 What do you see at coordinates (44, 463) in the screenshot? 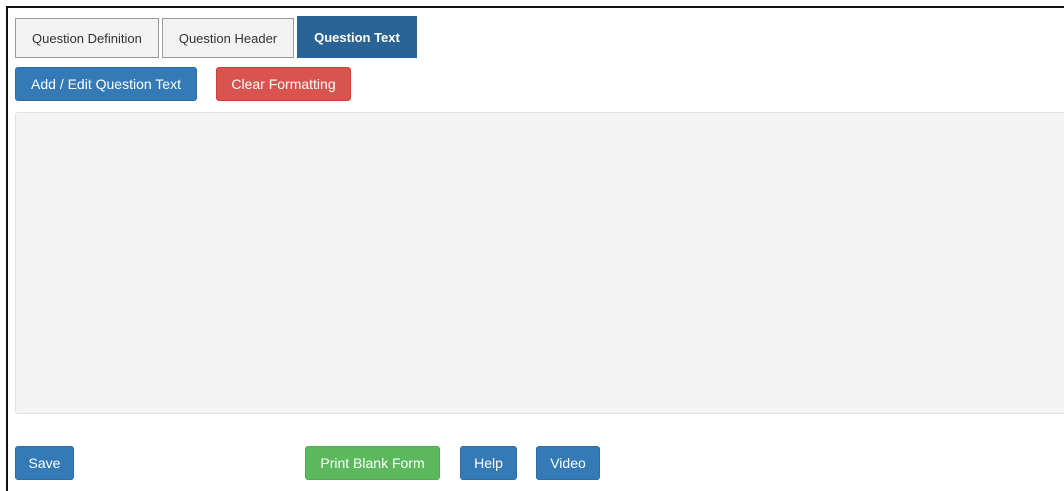
I see `save-button: Save` at bounding box center [44, 463].